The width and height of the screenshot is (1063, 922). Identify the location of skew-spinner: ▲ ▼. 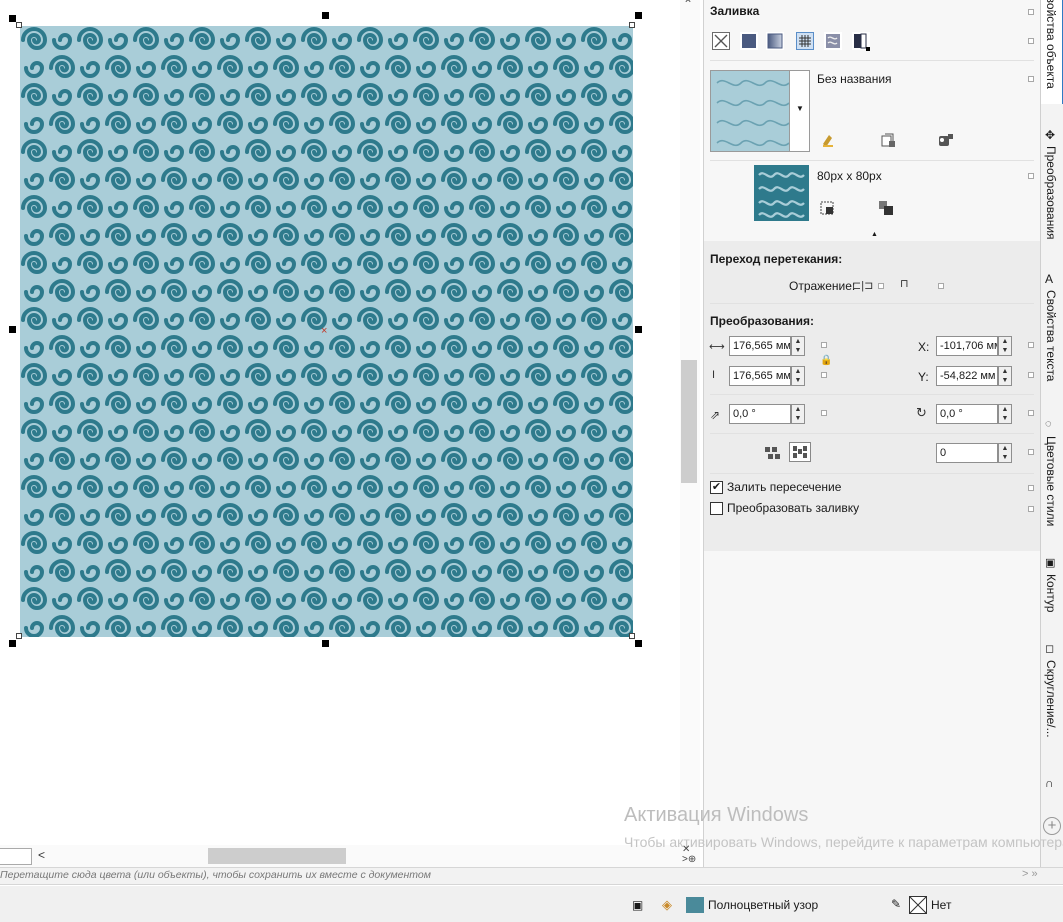
(798, 414).